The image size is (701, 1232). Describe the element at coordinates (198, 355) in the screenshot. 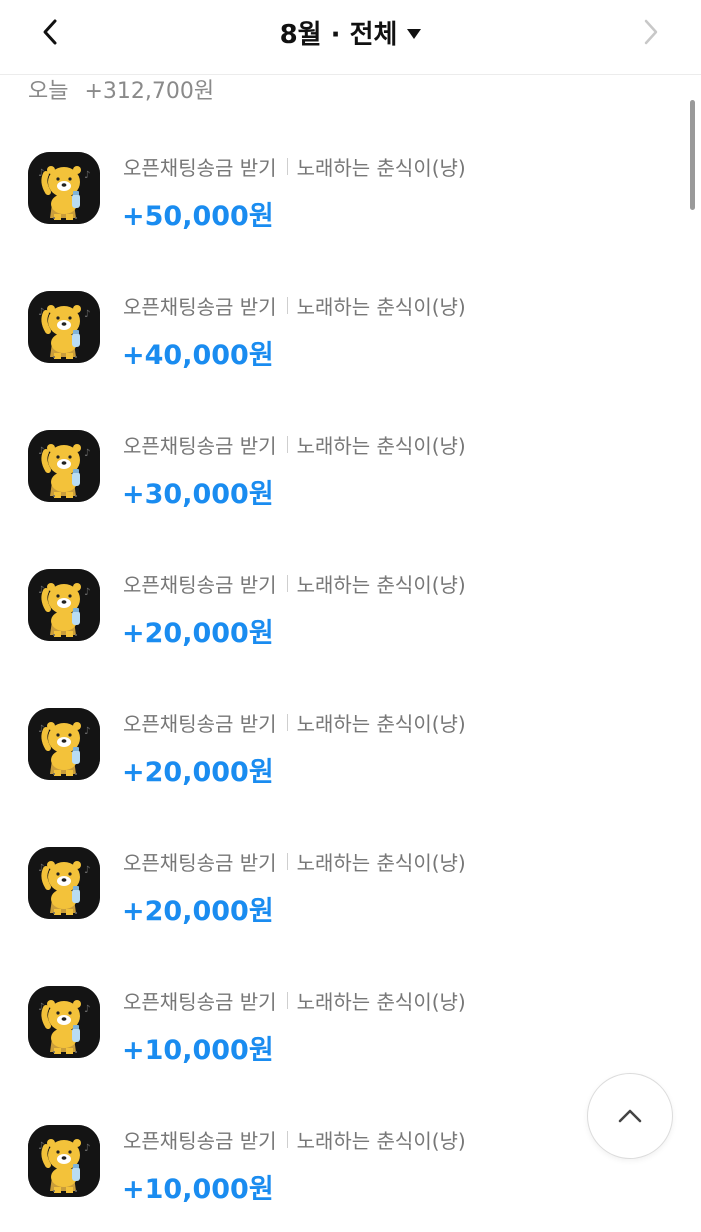

I see `transaction-amount: +40,000원` at that location.